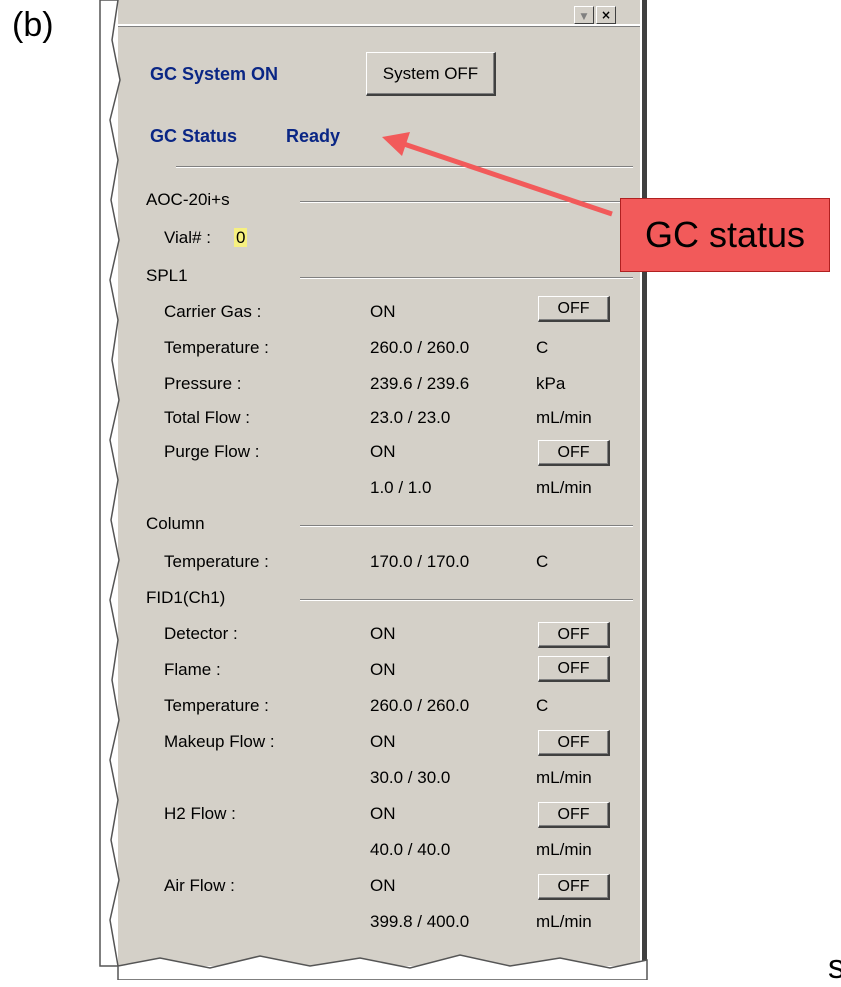  I want to click on gc-status-callout: GC status, so click(725, 235).